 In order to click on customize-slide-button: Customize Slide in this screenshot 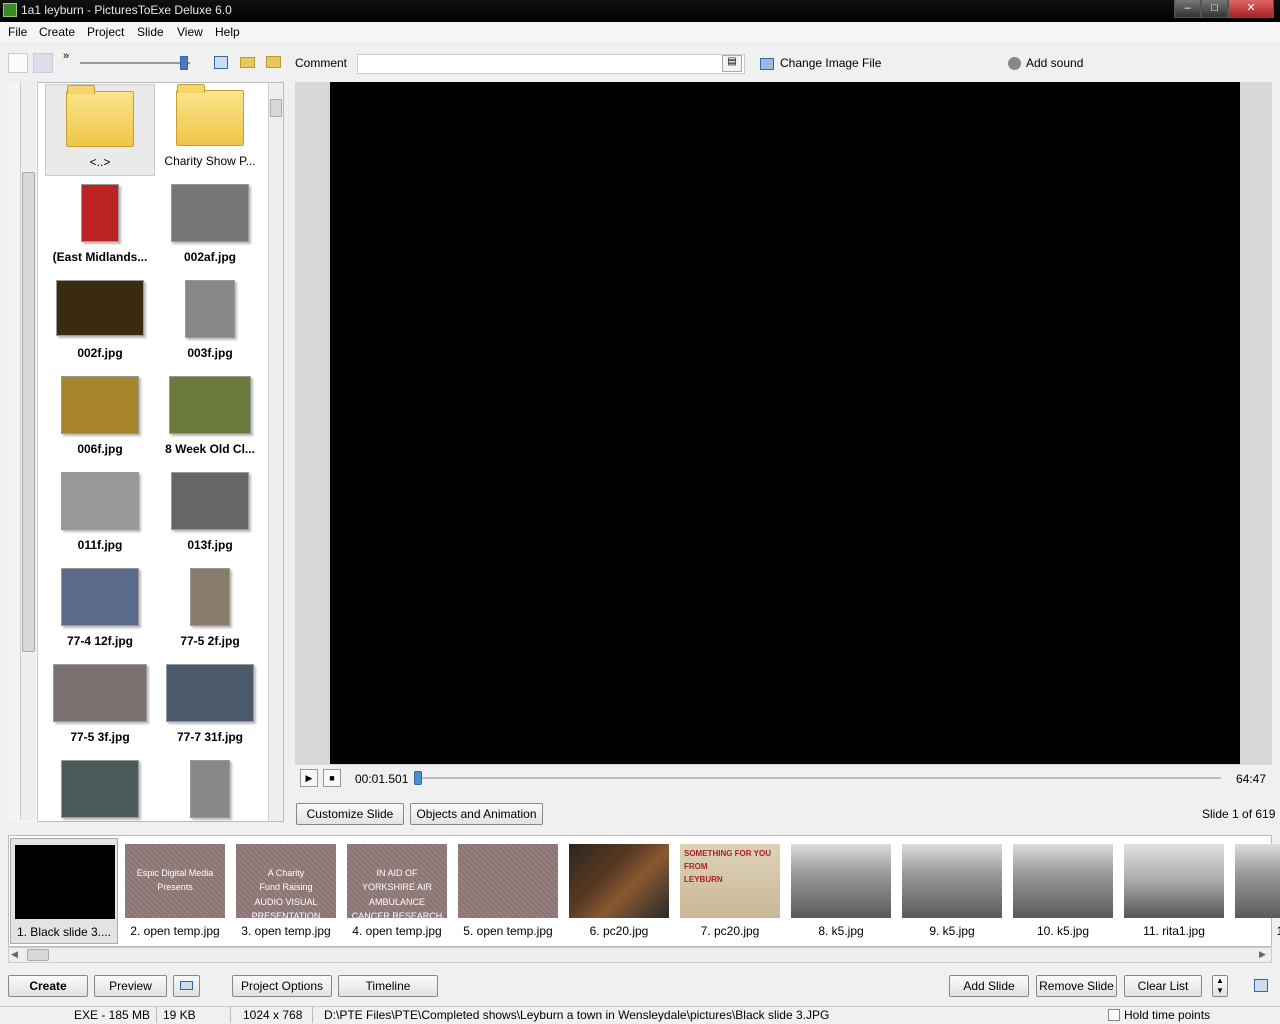, I will do `click(350, 814)`.